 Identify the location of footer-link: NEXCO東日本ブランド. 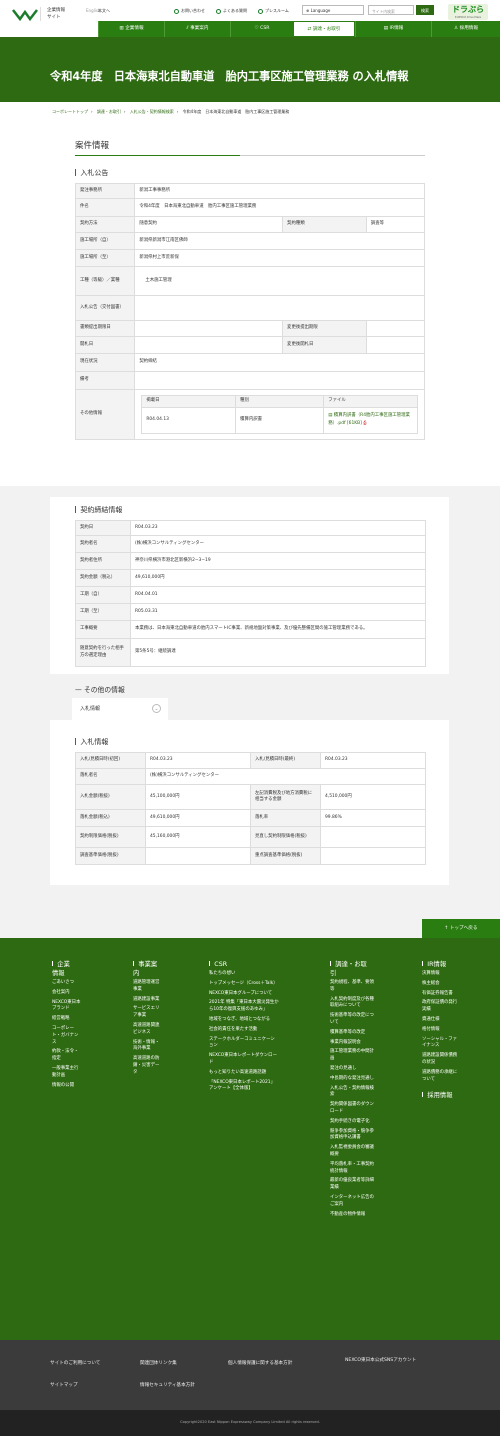
(67, 1007).